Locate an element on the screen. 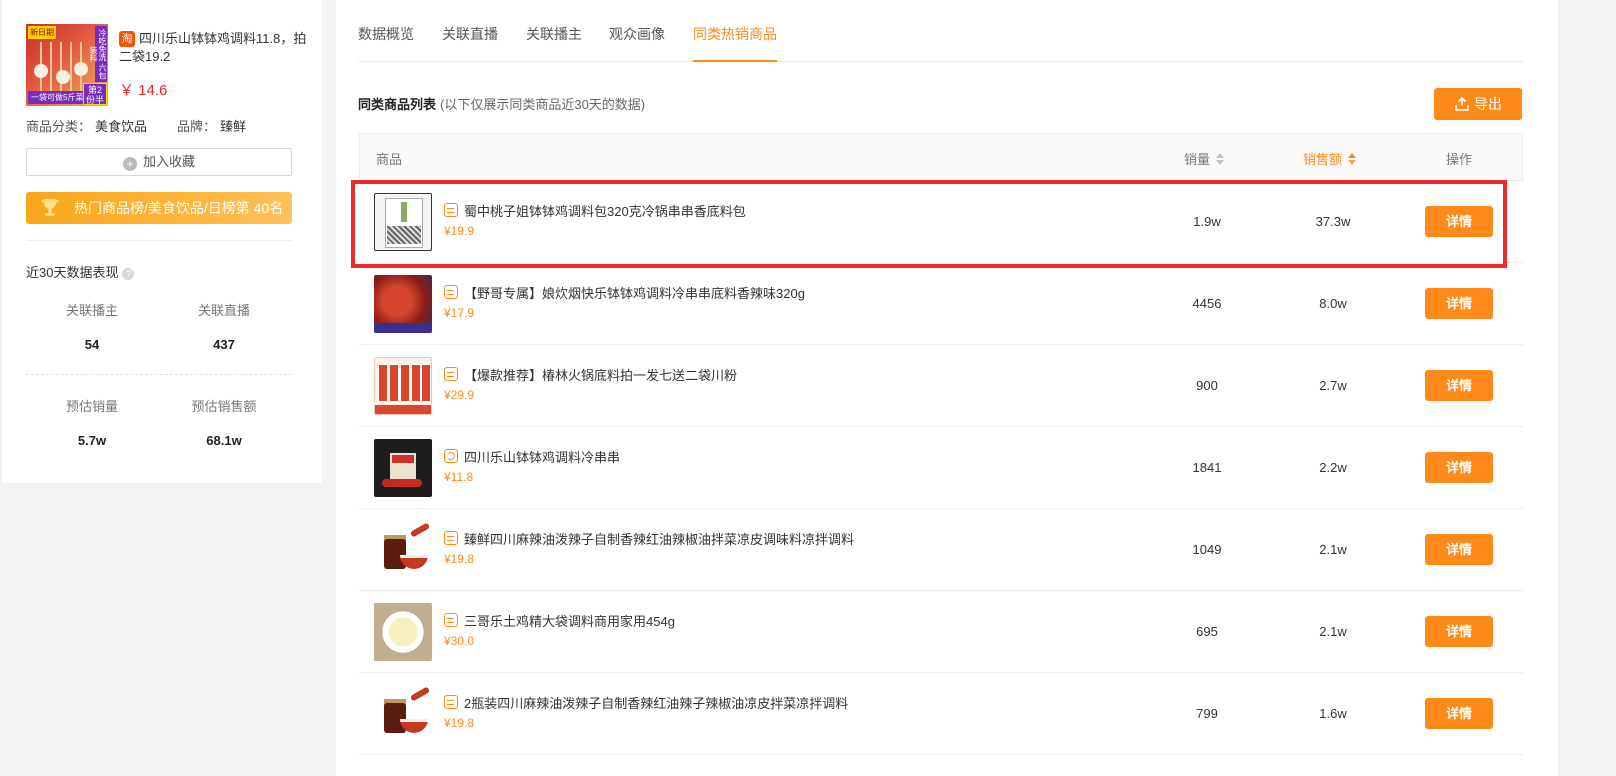 The width and height of the screenshot is (1616, 776). upload-icon is located at coordinates (1462, 103).